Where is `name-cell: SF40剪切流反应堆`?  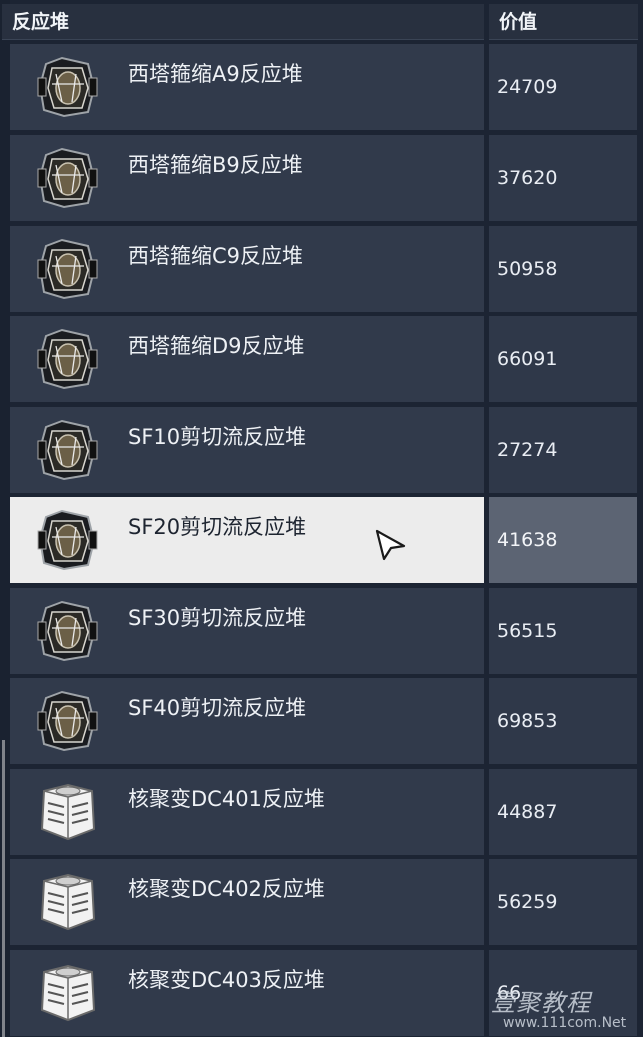 name-cell: SF40剪切流反应堆 is located at coordinates (247, 721).